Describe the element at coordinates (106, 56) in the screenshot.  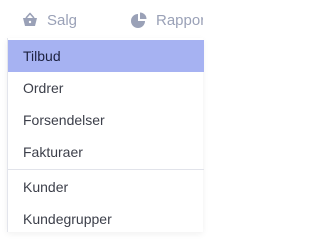
I see `menu-item-tilbud: Tilbud` at that location.